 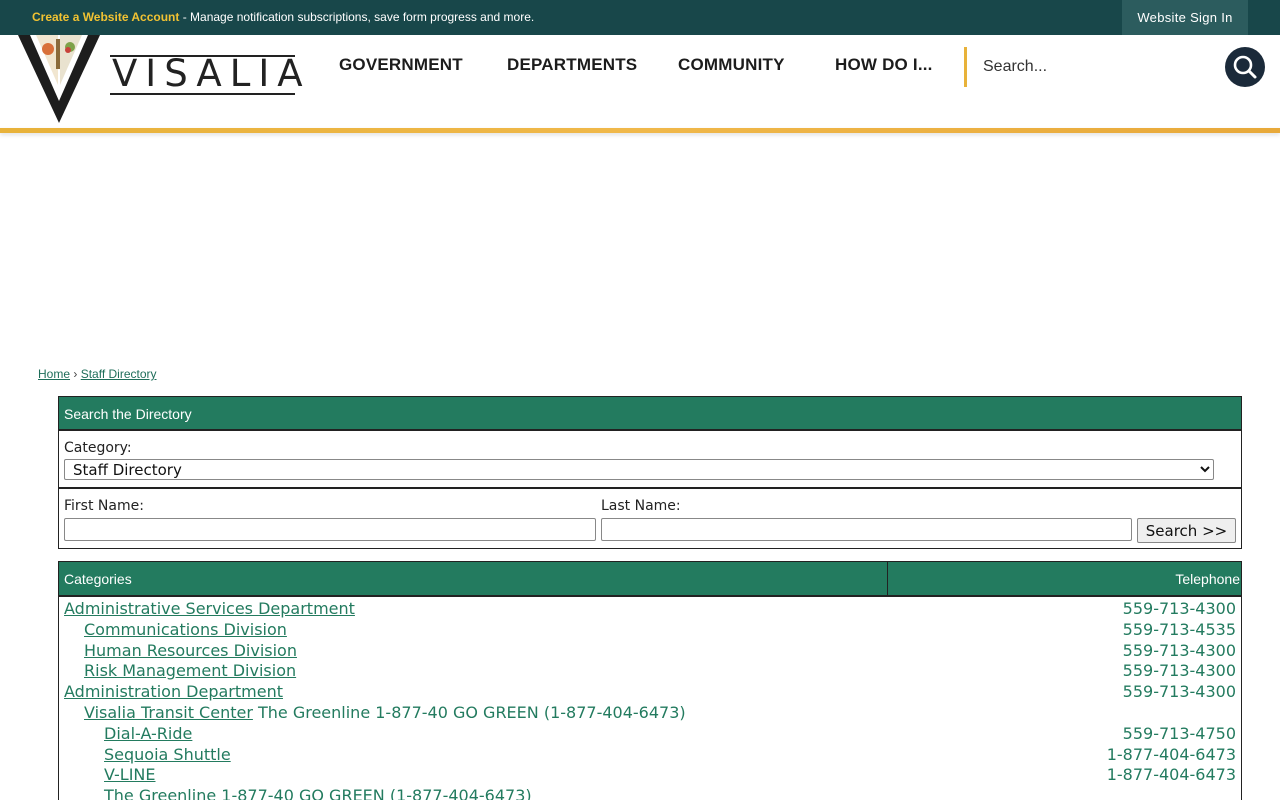 What do you see at coordinates (1179, 733) in the screenshot?
I see `telephone-cell: 559-713-4750` at bounding box center [1179, 733].